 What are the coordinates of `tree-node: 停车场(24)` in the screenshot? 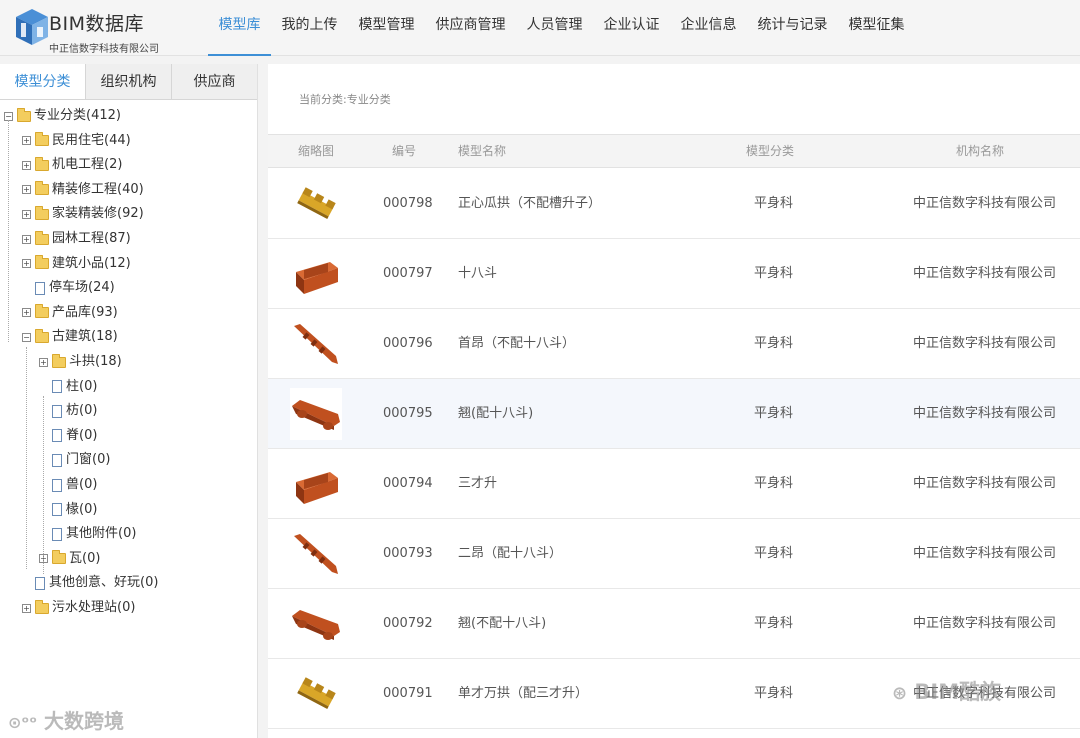 It's located at (68, 288).